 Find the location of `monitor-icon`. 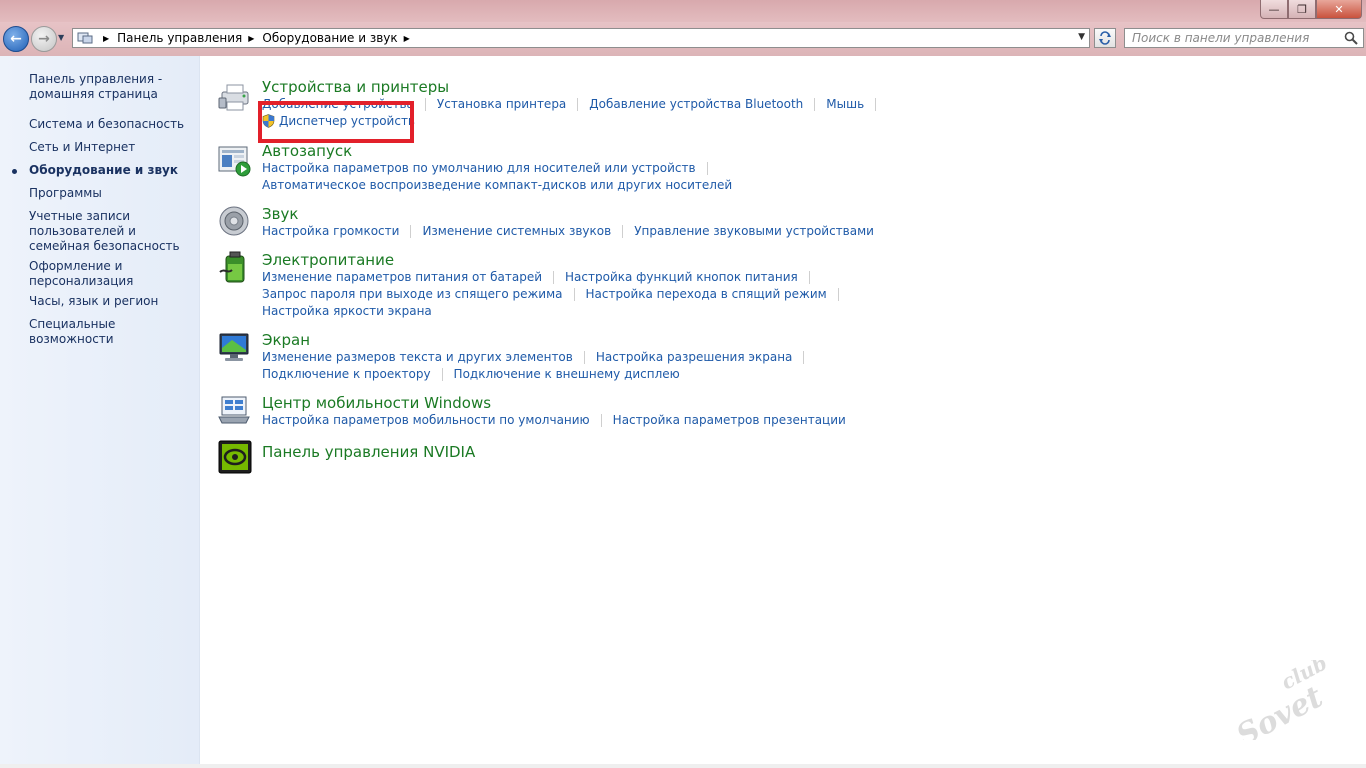

monitor-icon is located at coordinates (235, 348).